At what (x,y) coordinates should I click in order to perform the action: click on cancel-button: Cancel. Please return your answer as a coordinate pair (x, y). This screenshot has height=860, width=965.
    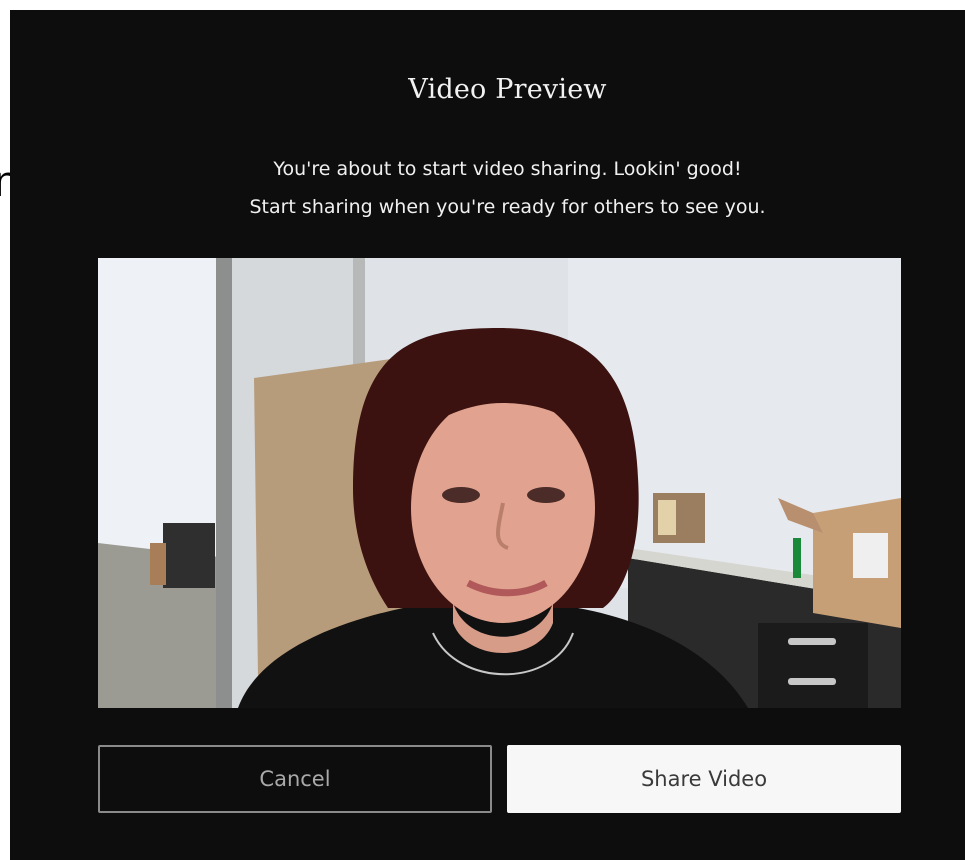
    Looking at the image, I should click on (295, 779).